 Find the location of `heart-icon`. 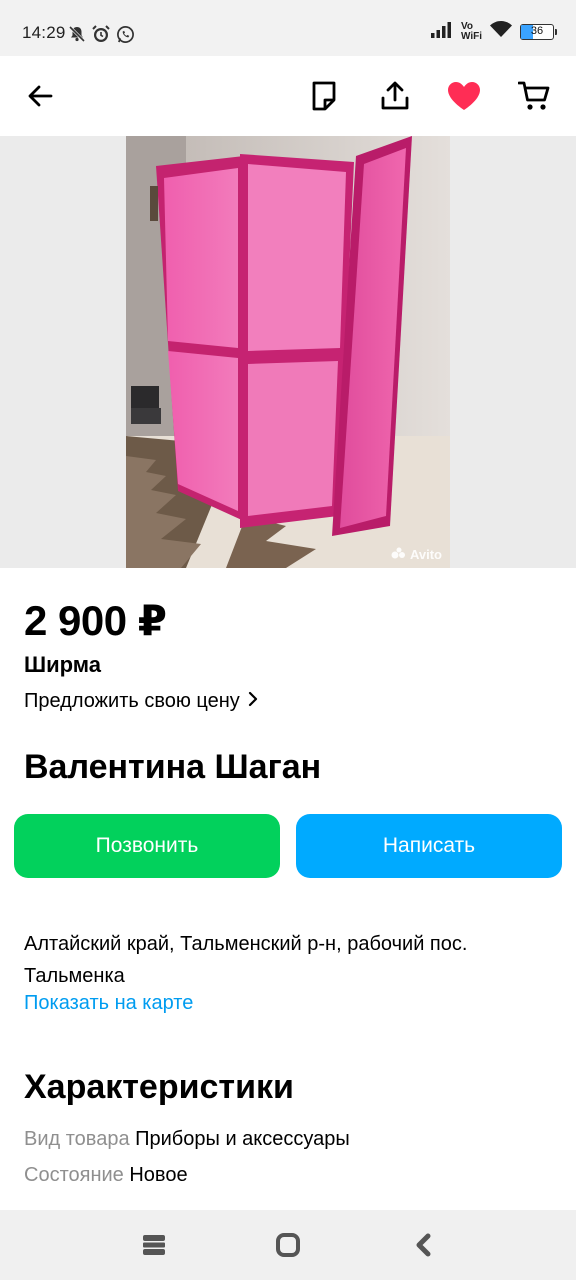

heart-icon is located at coordinates (464, 96).